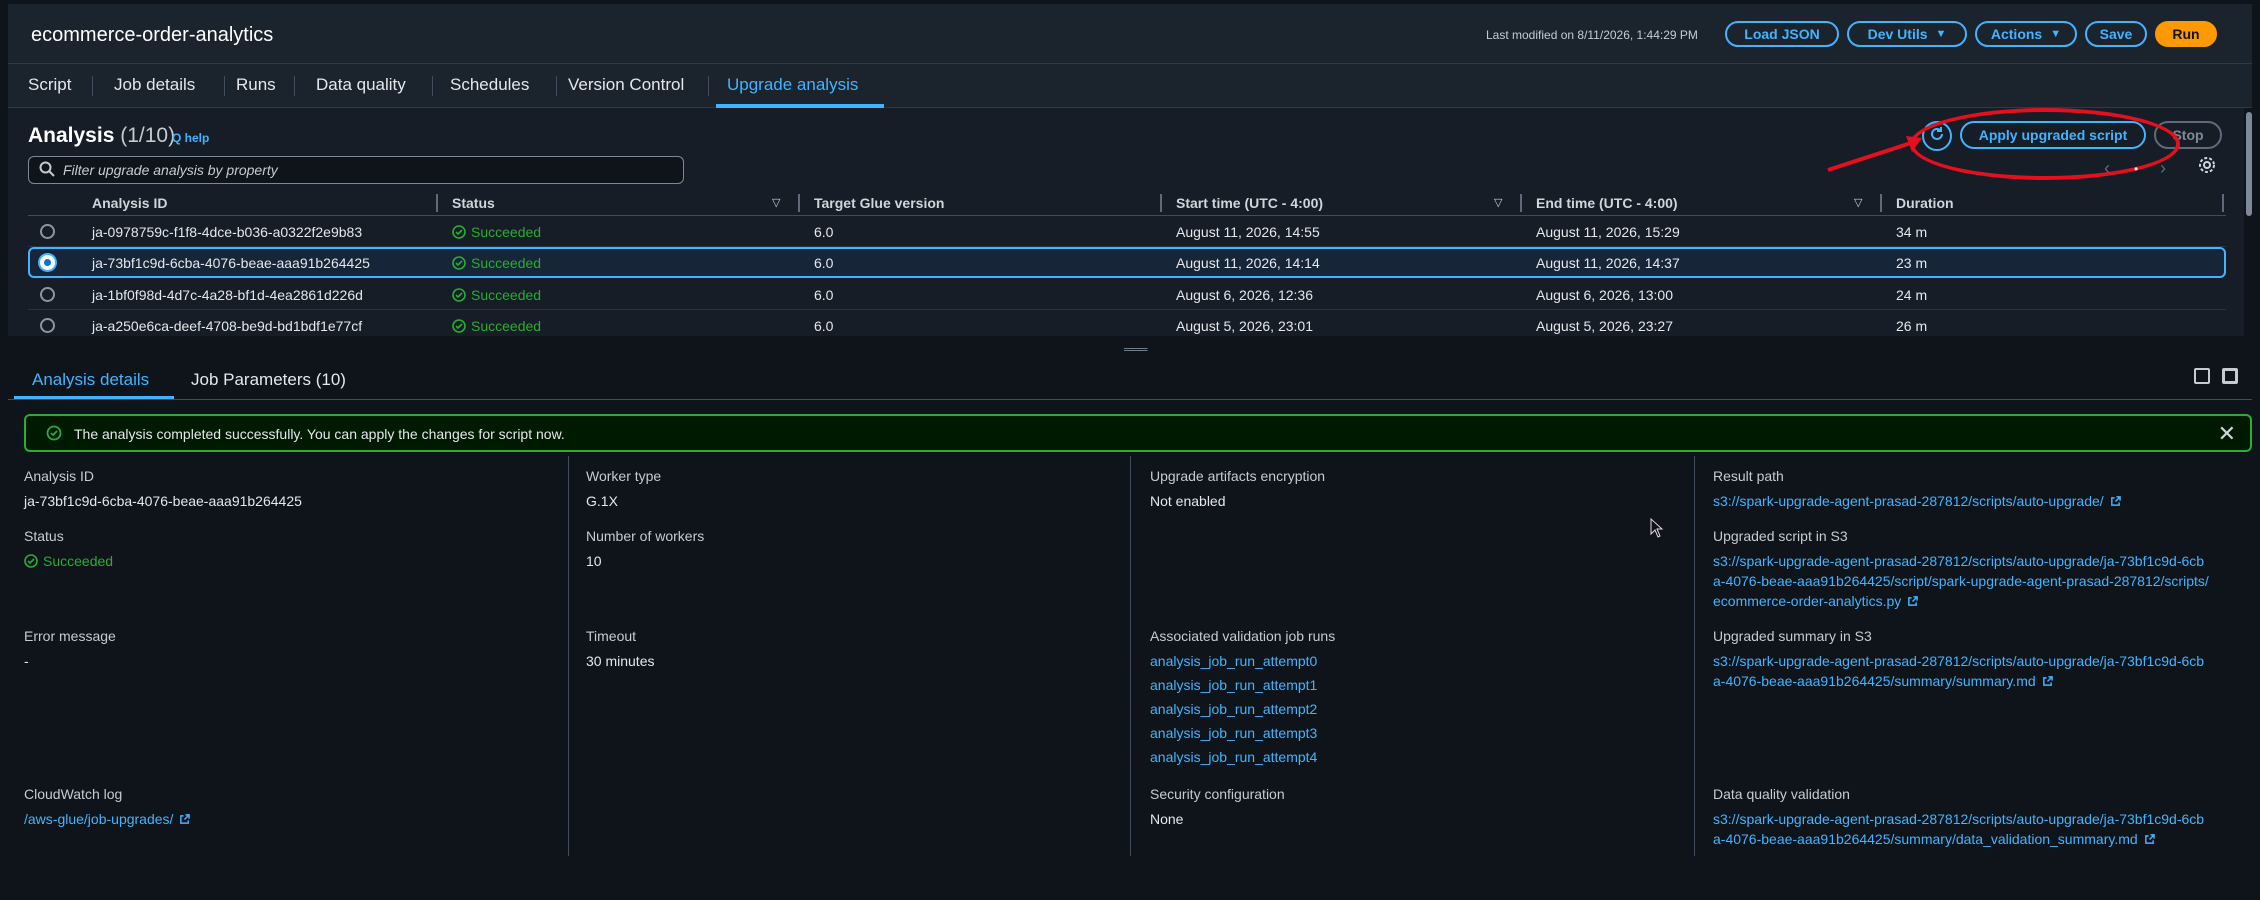  What do you see at coordinates (1657, 528) in the screenshot?
I see `mouse-cursor-icon` at bounding box center [1657, 528].